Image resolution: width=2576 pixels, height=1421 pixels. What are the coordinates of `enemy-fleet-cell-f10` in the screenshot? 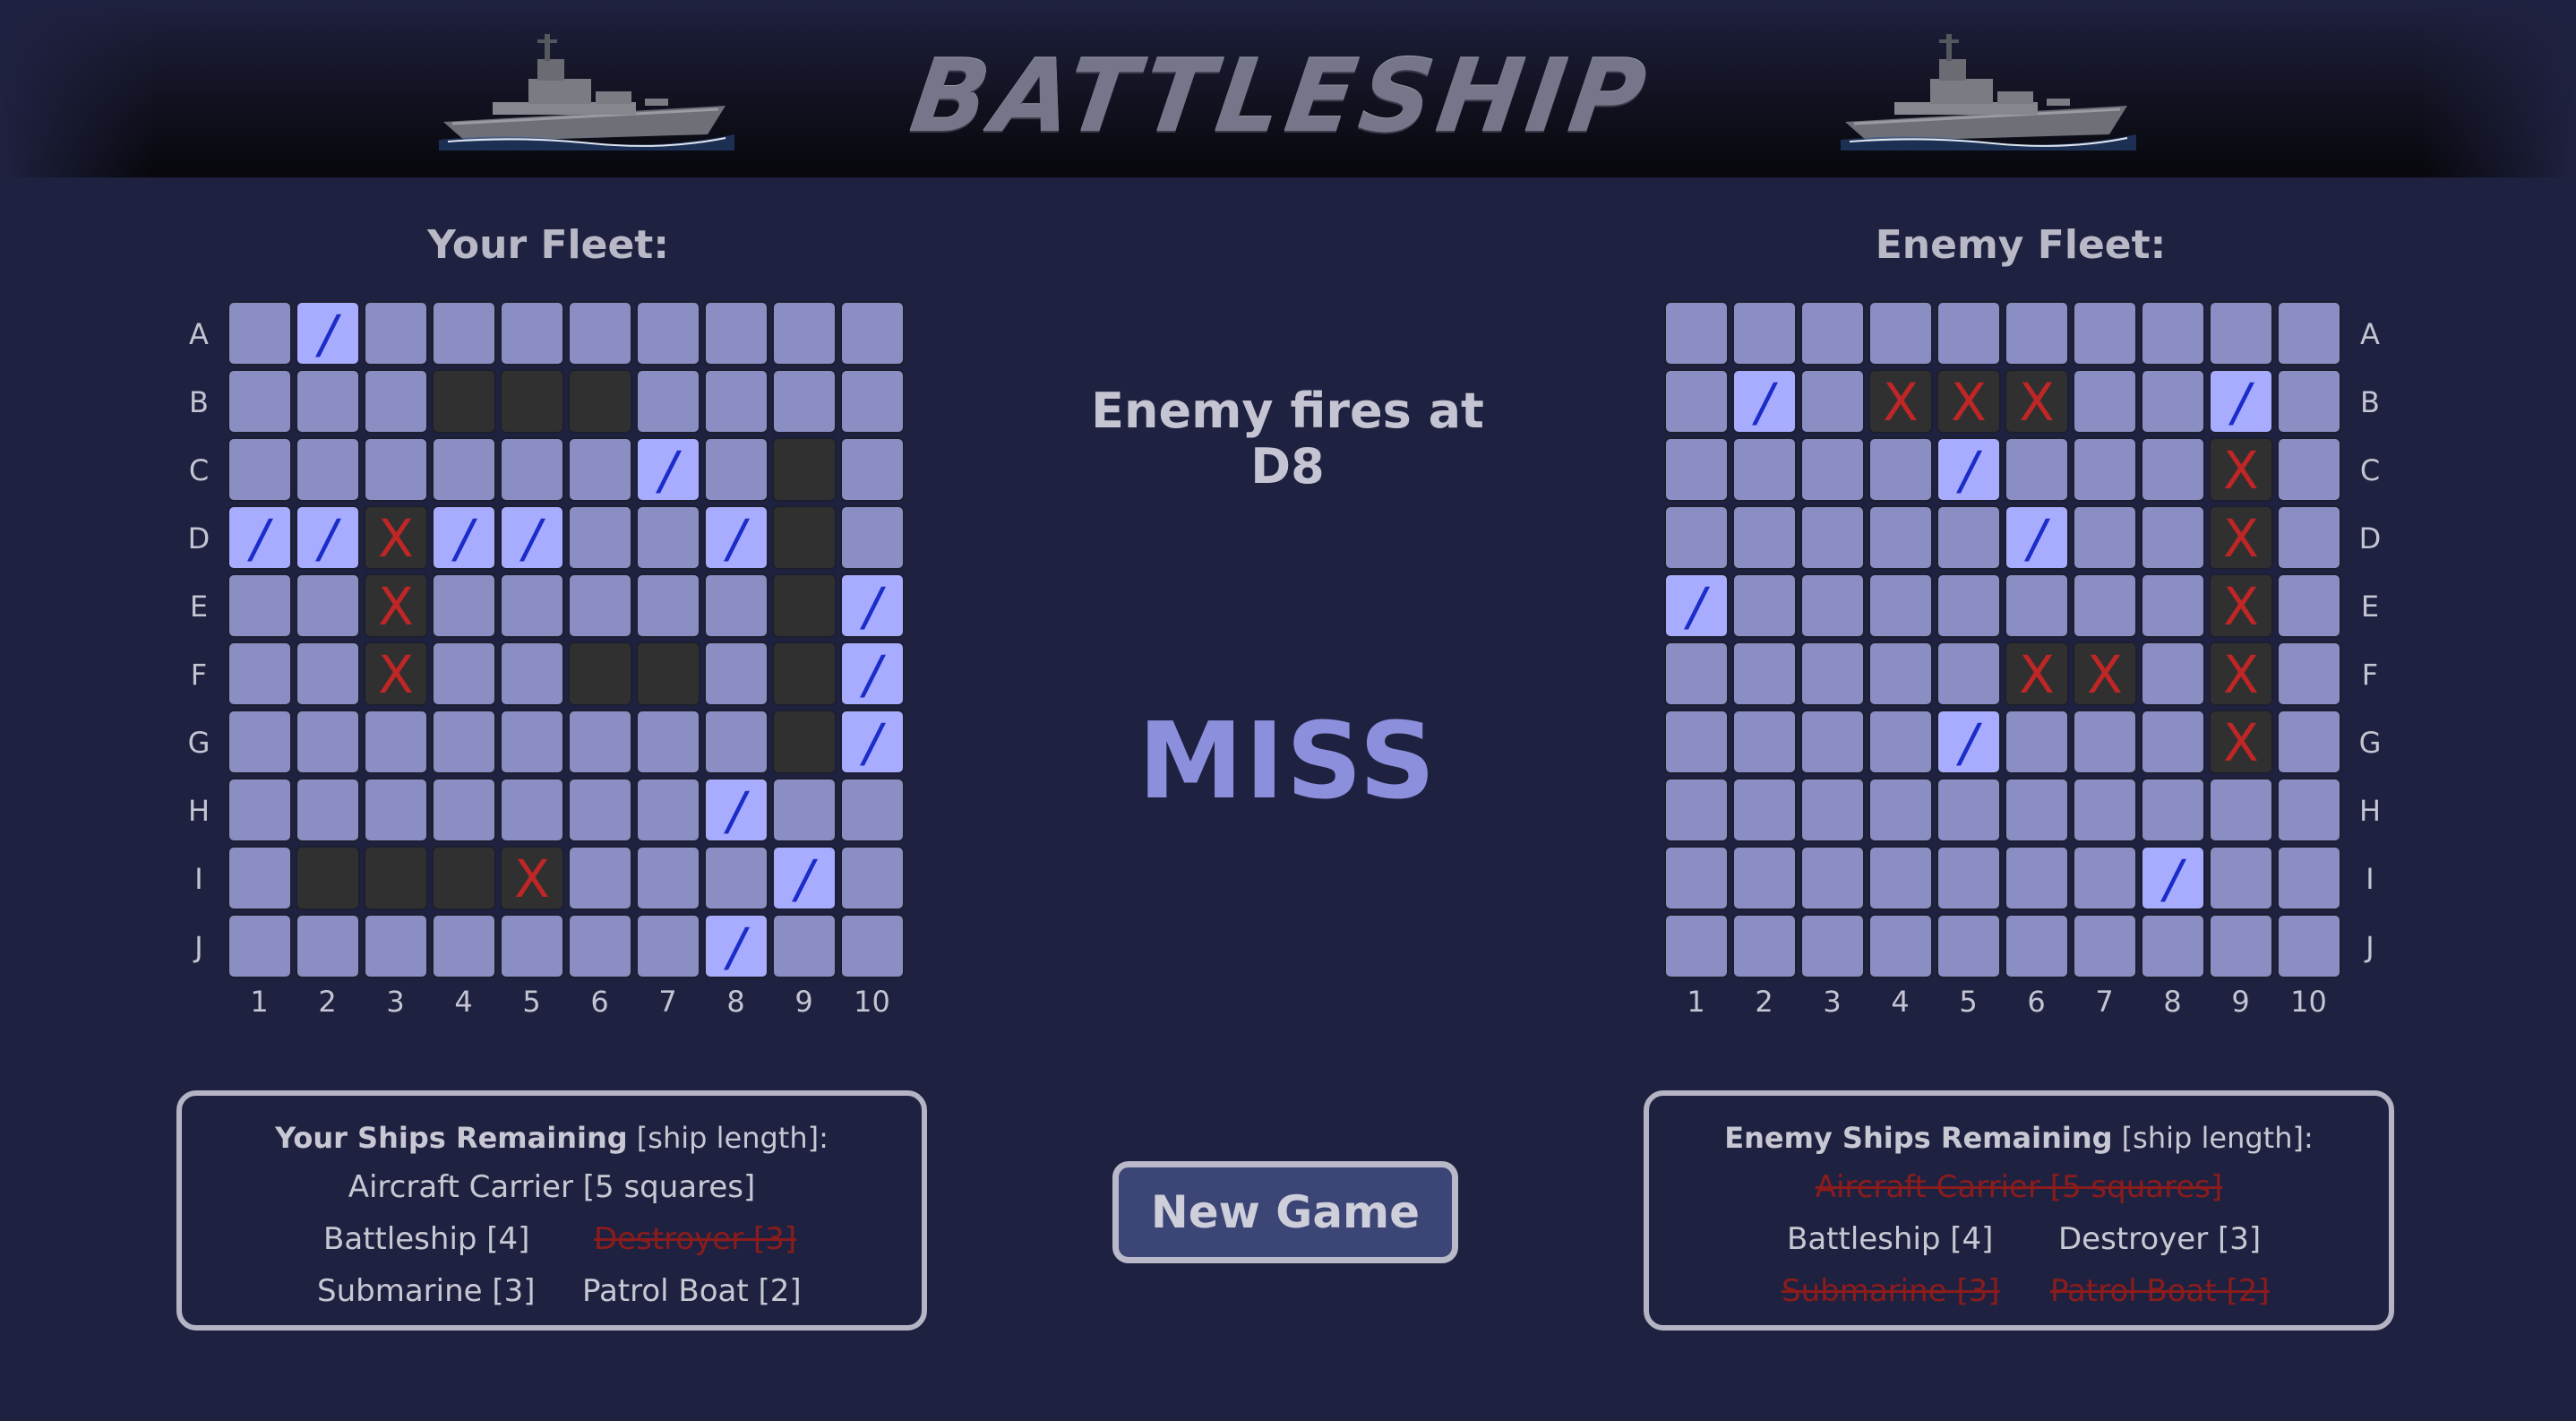 It's located at (2309, 674).